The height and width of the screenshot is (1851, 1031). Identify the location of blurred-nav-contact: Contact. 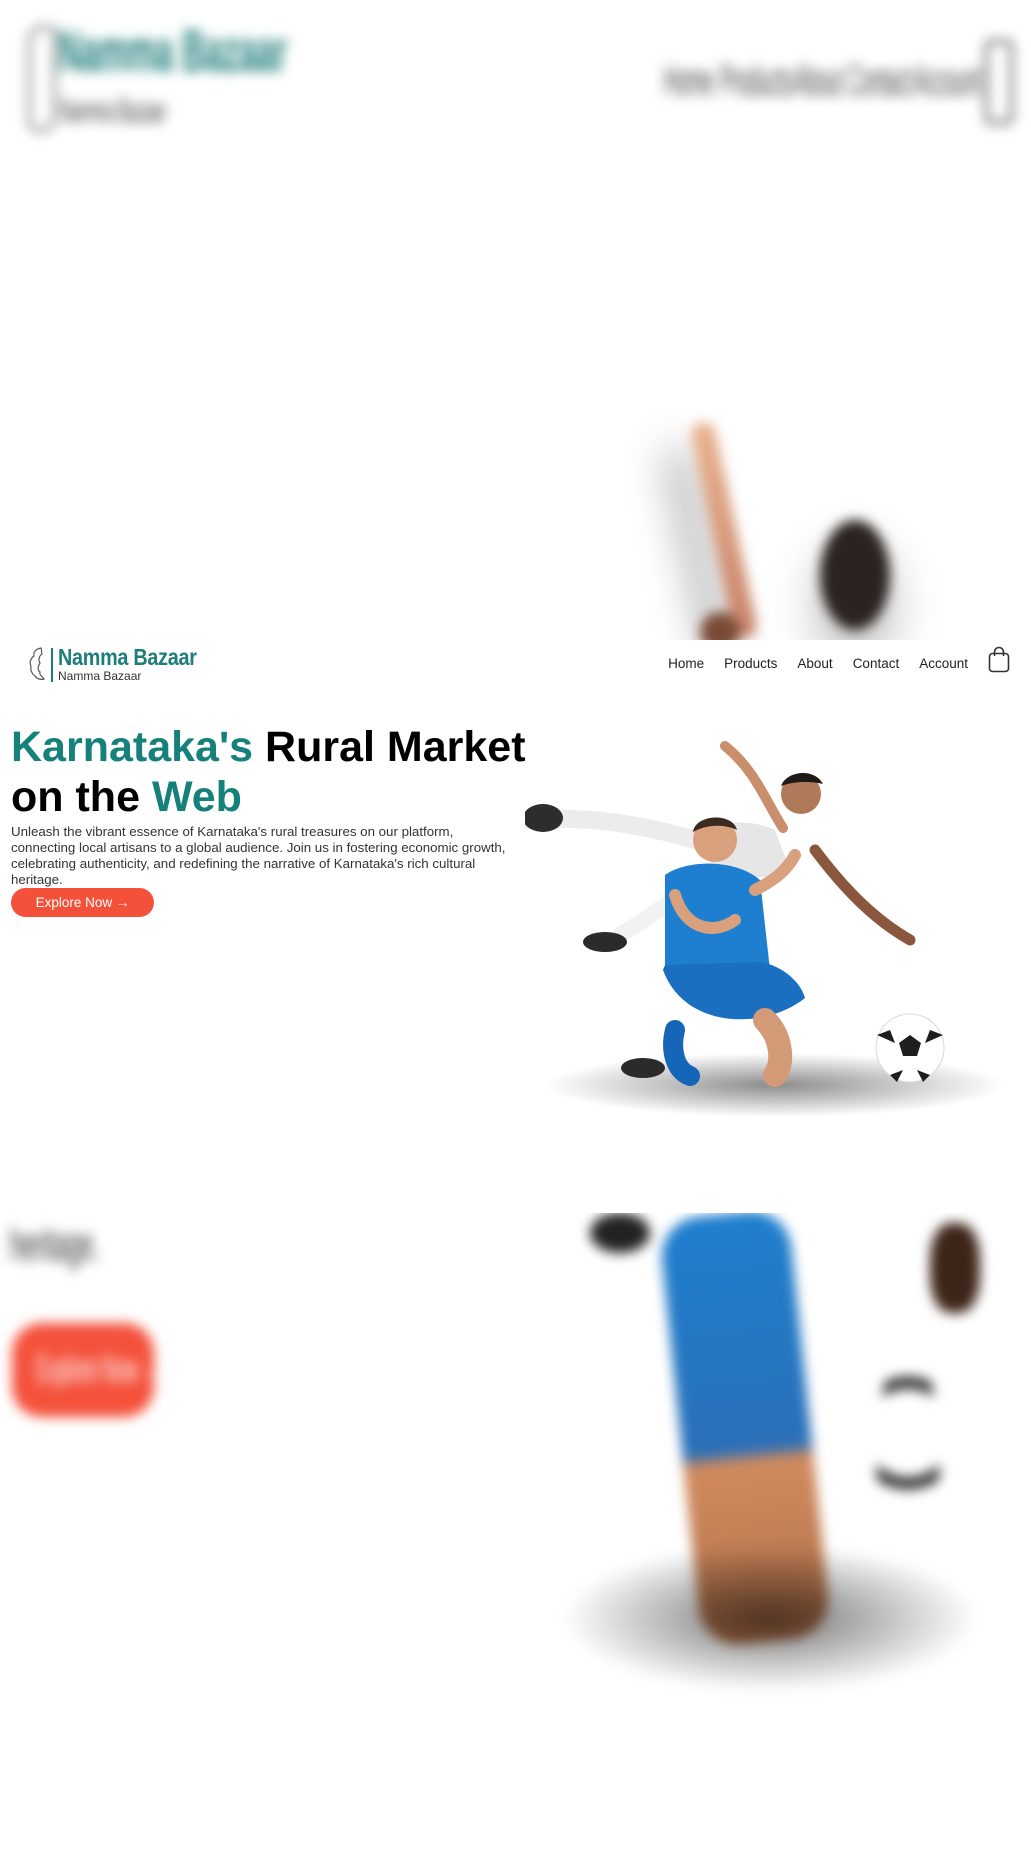
(880, 80).